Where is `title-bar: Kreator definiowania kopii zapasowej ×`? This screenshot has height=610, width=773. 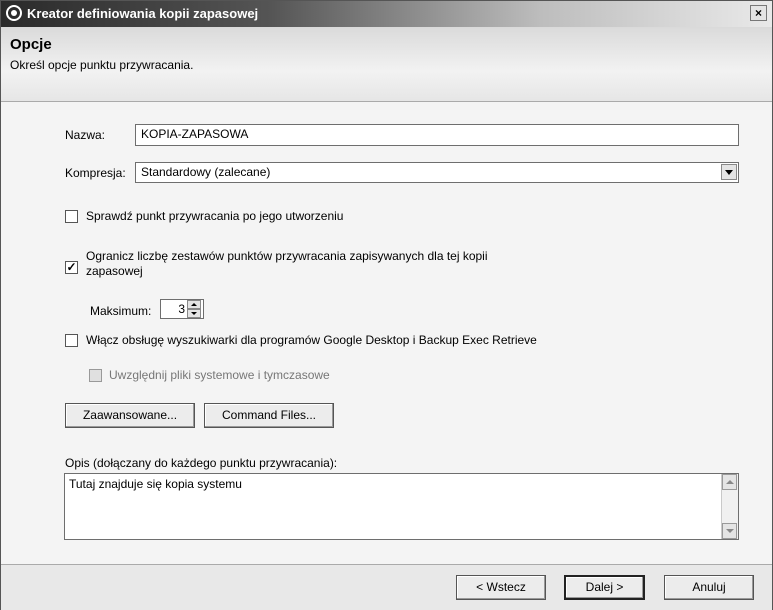 title-bar: Kreator definiowania kopii zapasowej × is located at coordinates (386, 14).